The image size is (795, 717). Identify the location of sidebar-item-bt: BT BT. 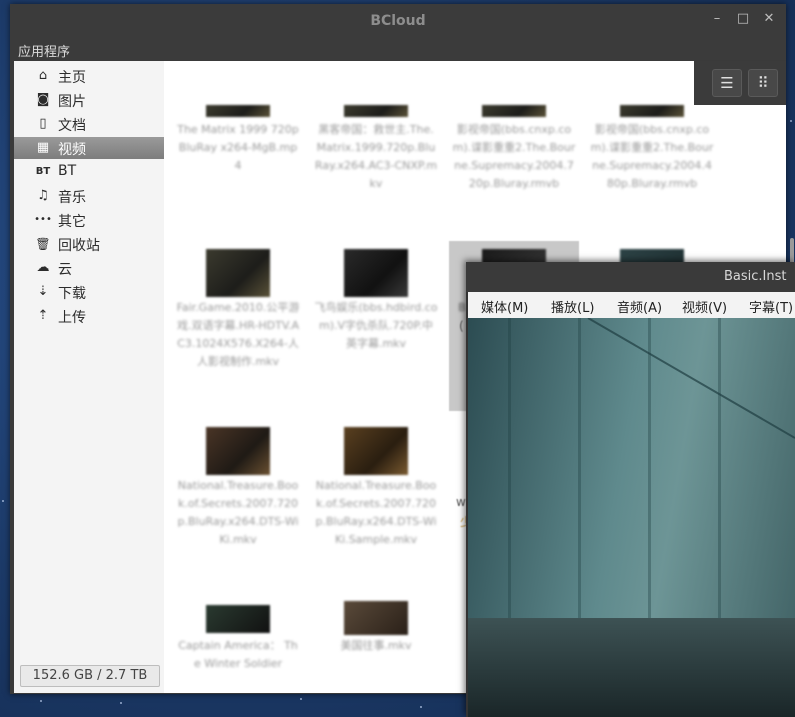
(89, 172).